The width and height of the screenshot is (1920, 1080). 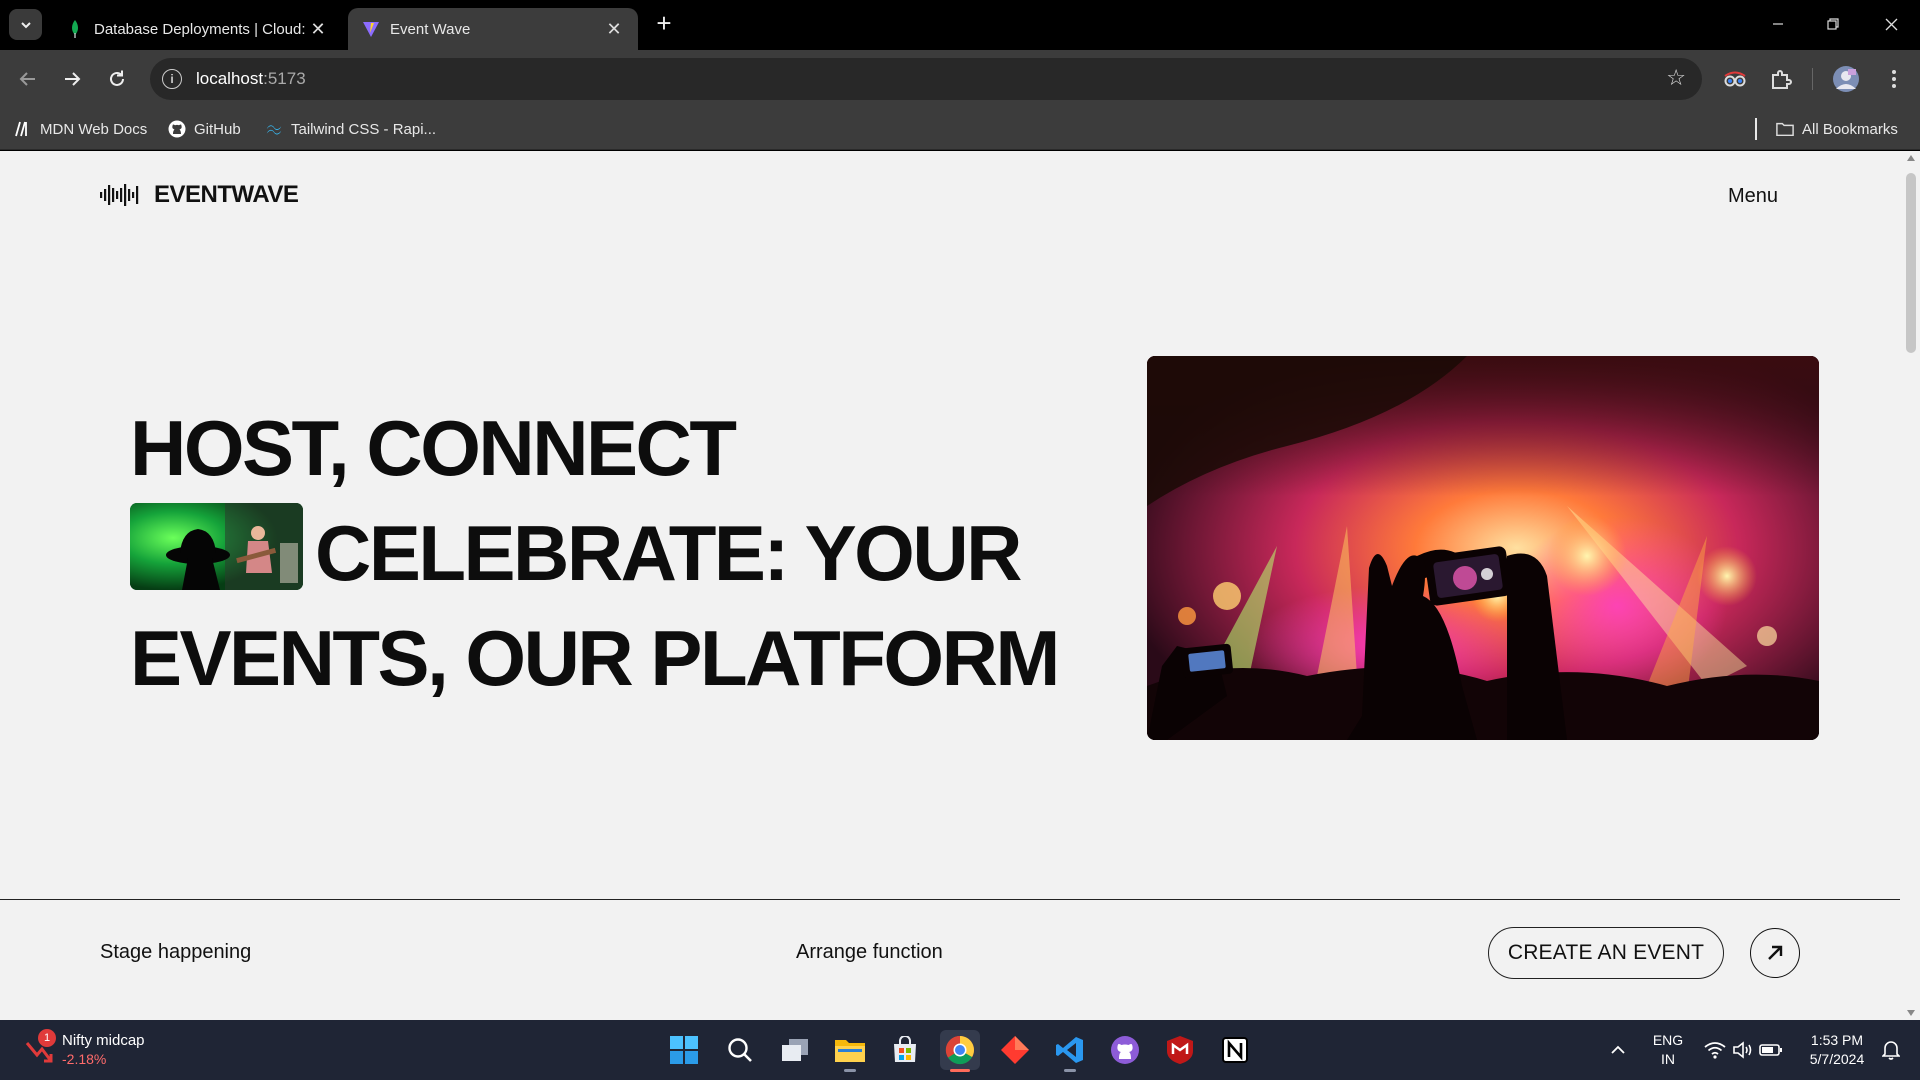 What do you see at coordinates (251, 78) in the screenshot?
I see `url-text: localhost:5173` at bounding box center [251, 78].